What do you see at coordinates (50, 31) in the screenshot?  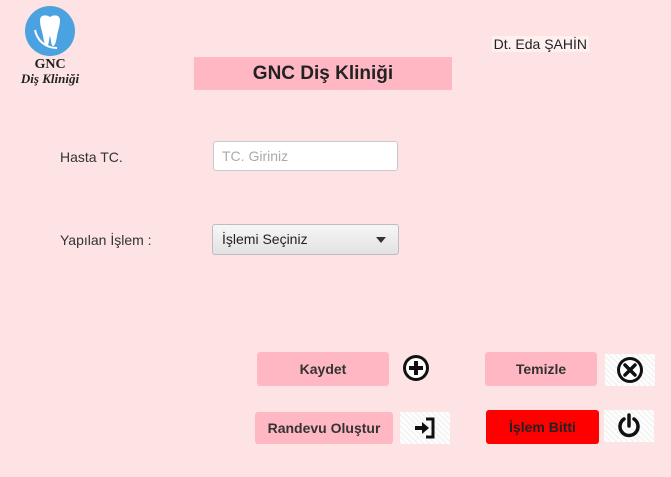 I see `tooth-icon` at bounding box center [50, 31].